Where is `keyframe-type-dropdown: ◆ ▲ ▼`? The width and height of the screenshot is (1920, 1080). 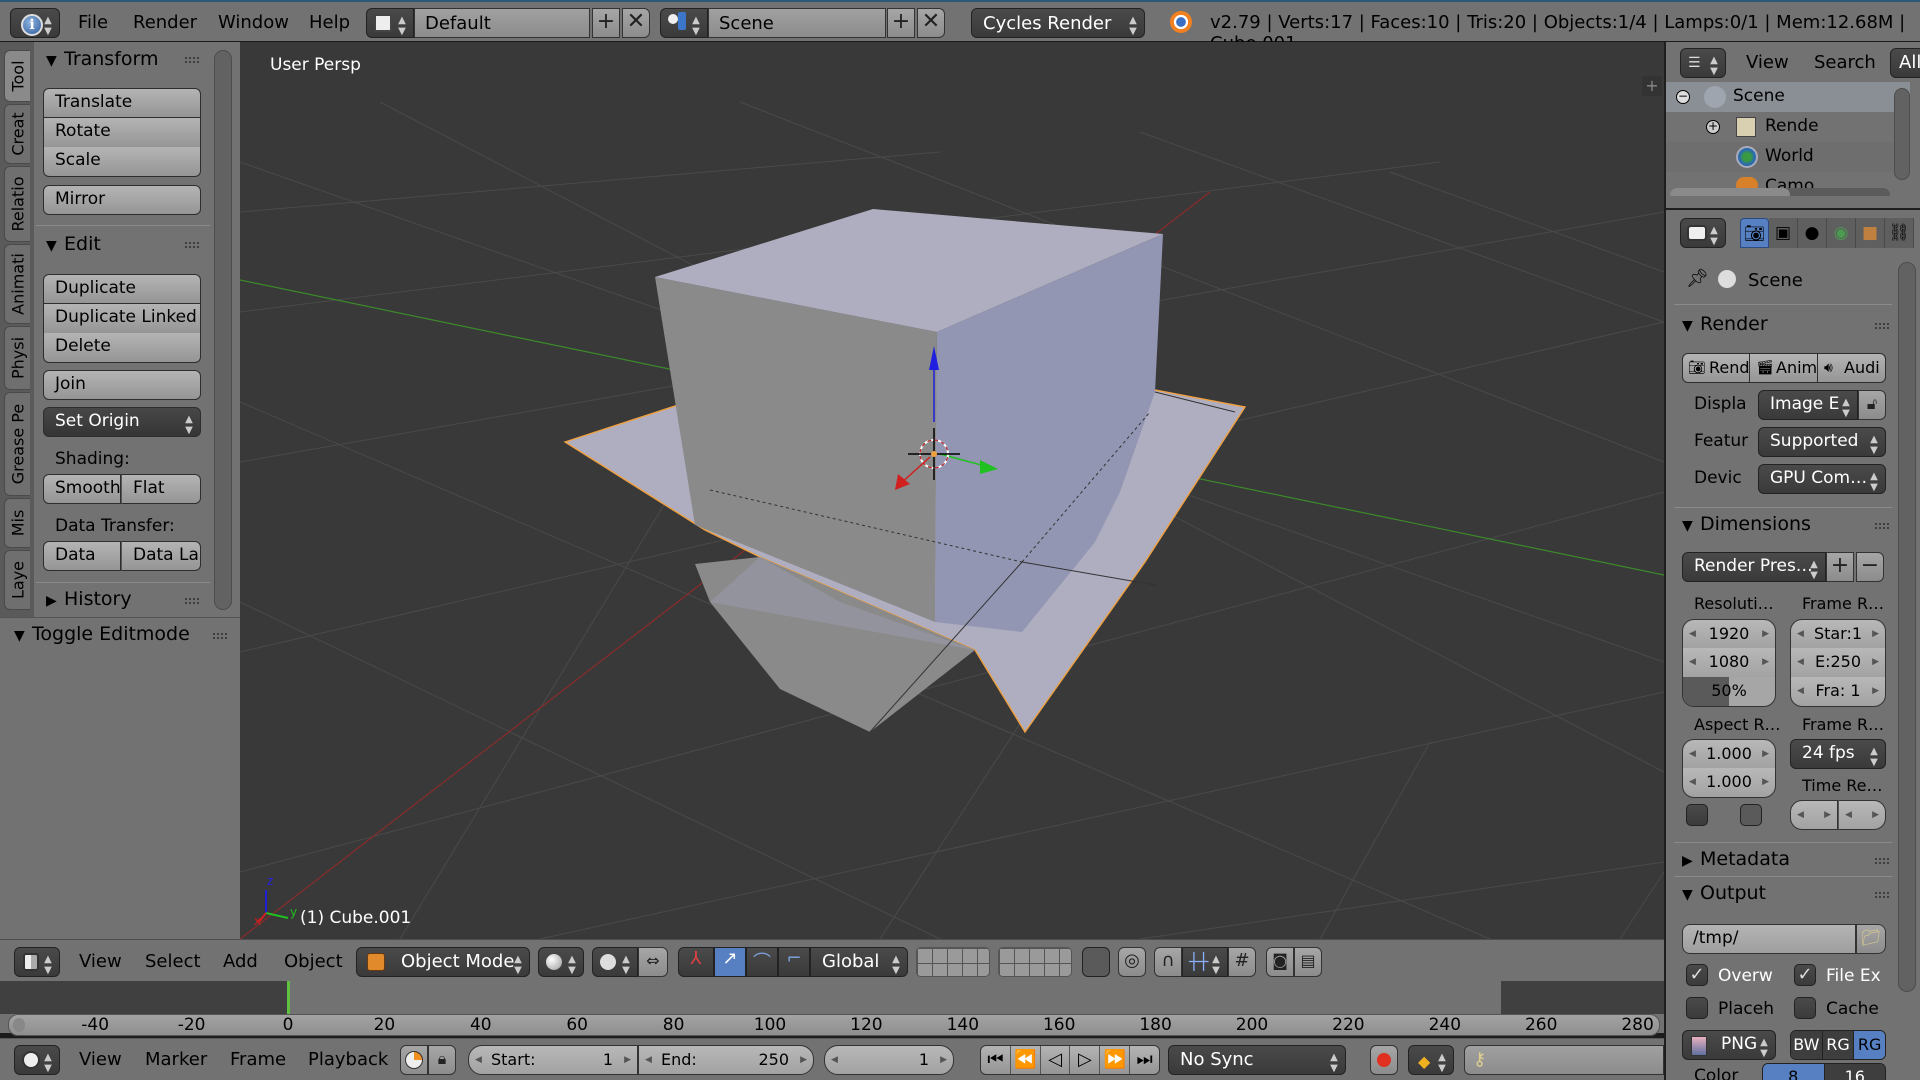 keyframe-type-dropdown: ◆ ▲ ▼ is located at coordinates (1431, 1060).